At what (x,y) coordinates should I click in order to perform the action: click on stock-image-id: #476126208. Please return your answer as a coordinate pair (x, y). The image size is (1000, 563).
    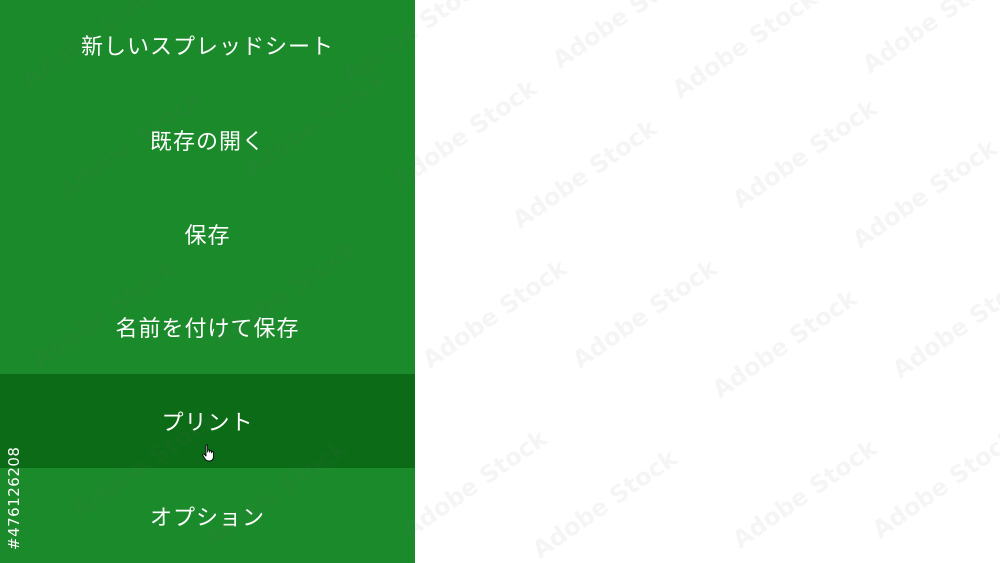
    Looking at the image, I should click on (14, 498).